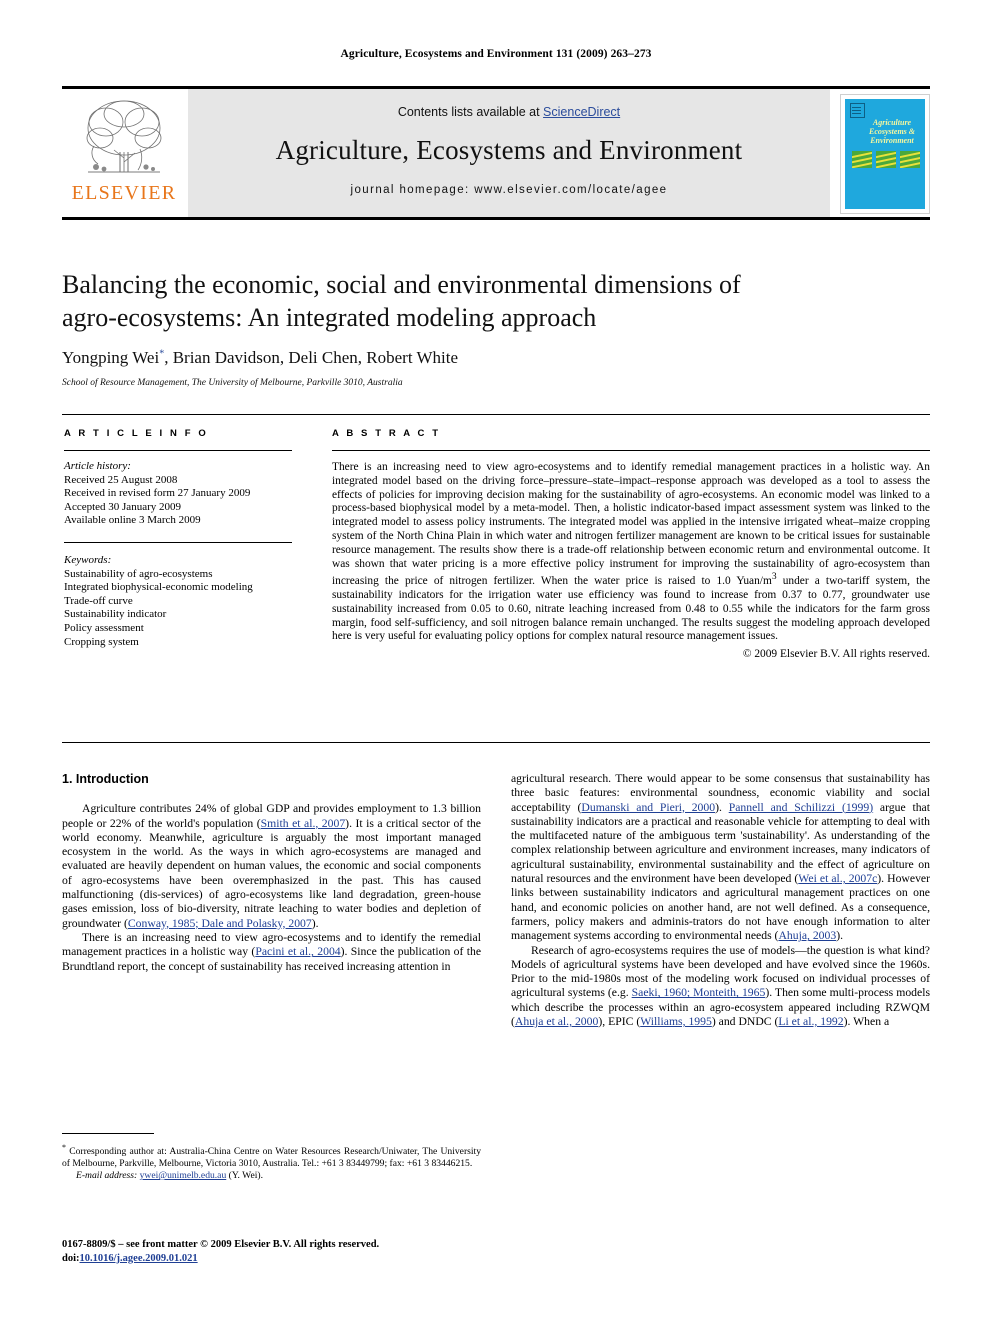 The width and height of the screenshot is (992, 1323). Describe the element at coordinates (138, 573) in the screenshot. I see `keyword-item: Sustainability of agro-ecosystems` at that location.